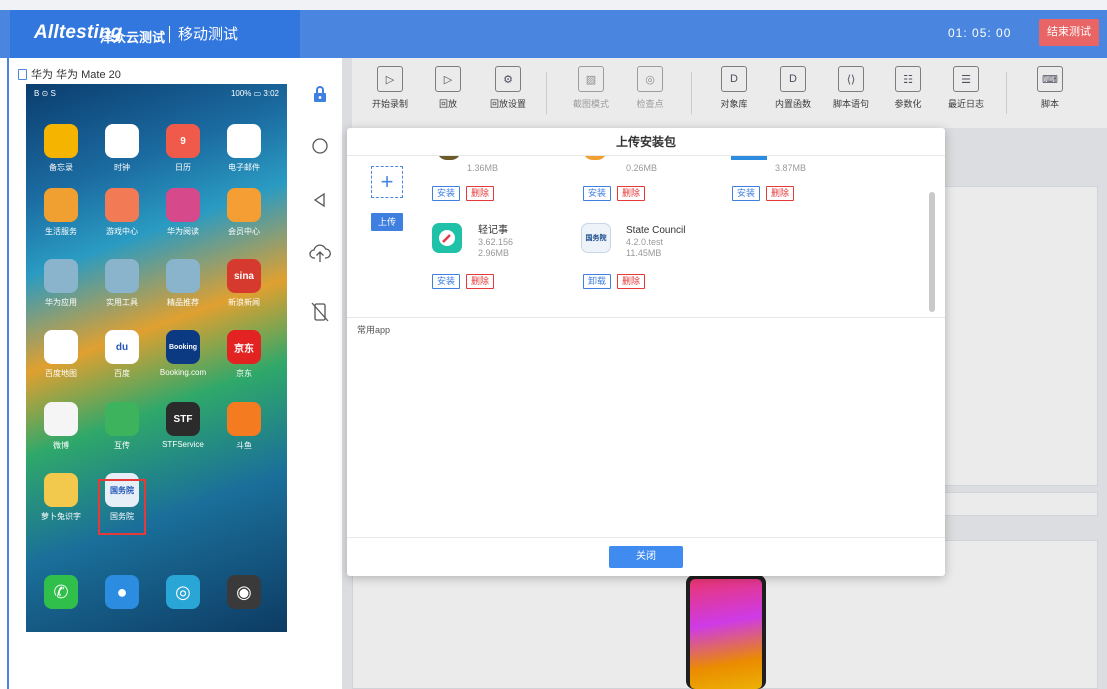 Image resolution: width=1107 pixels, height=689 pixels. I want to click on booking-icon: Booking, so click(183, 347).